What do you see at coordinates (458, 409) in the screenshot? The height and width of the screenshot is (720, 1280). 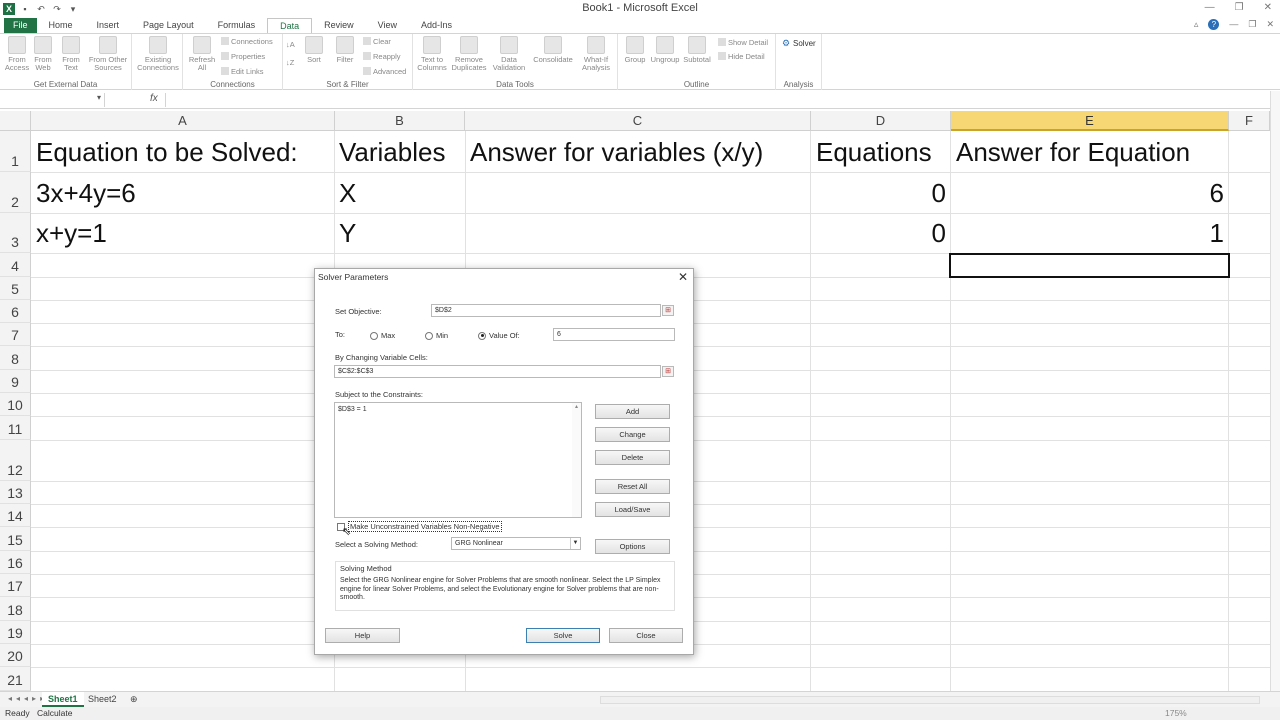 I see `constraint-item: $D$3 = 1` at bounding box center [458, 409].